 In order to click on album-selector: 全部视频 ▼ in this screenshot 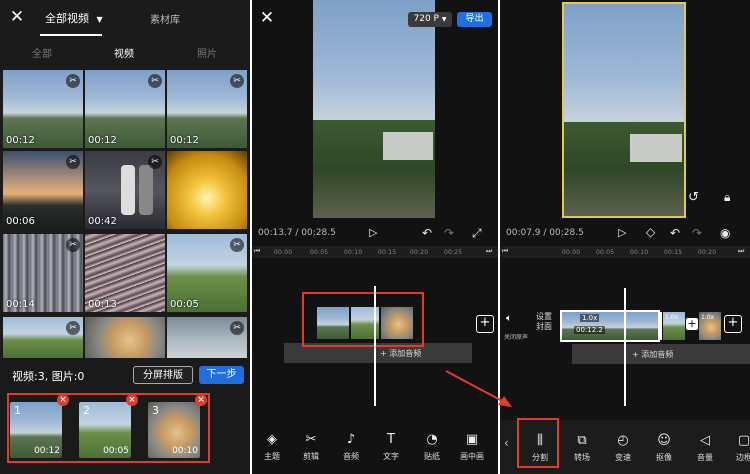, I will do `click(74, 18)`.